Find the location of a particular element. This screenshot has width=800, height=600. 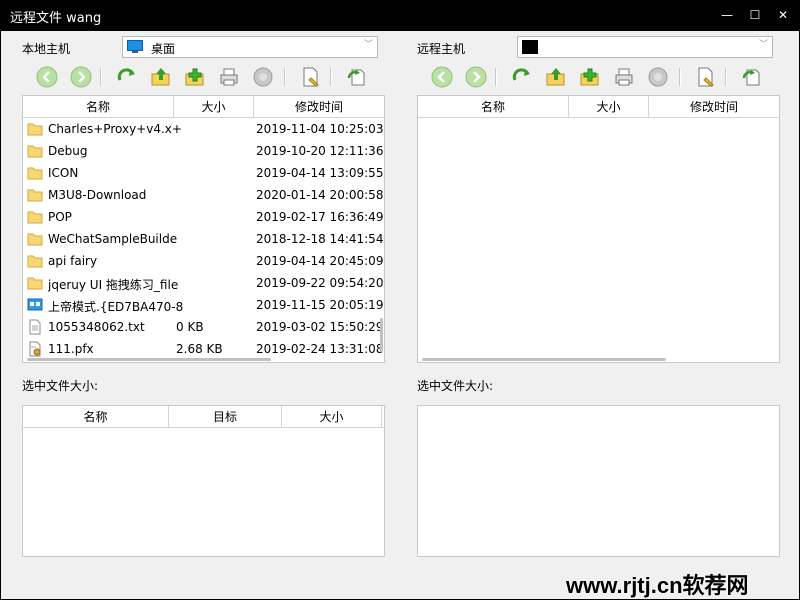

file-list-item: 上帝模式.{ED7BA470-8 2019-11-15 20:05:19 is located at coordinates (203, 305).